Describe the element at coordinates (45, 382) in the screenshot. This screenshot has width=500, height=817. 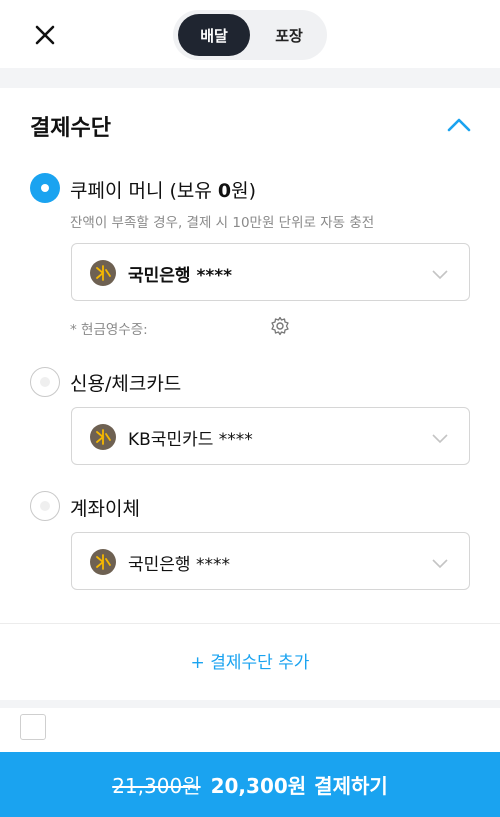
I see `radio-credit-card` at that location.